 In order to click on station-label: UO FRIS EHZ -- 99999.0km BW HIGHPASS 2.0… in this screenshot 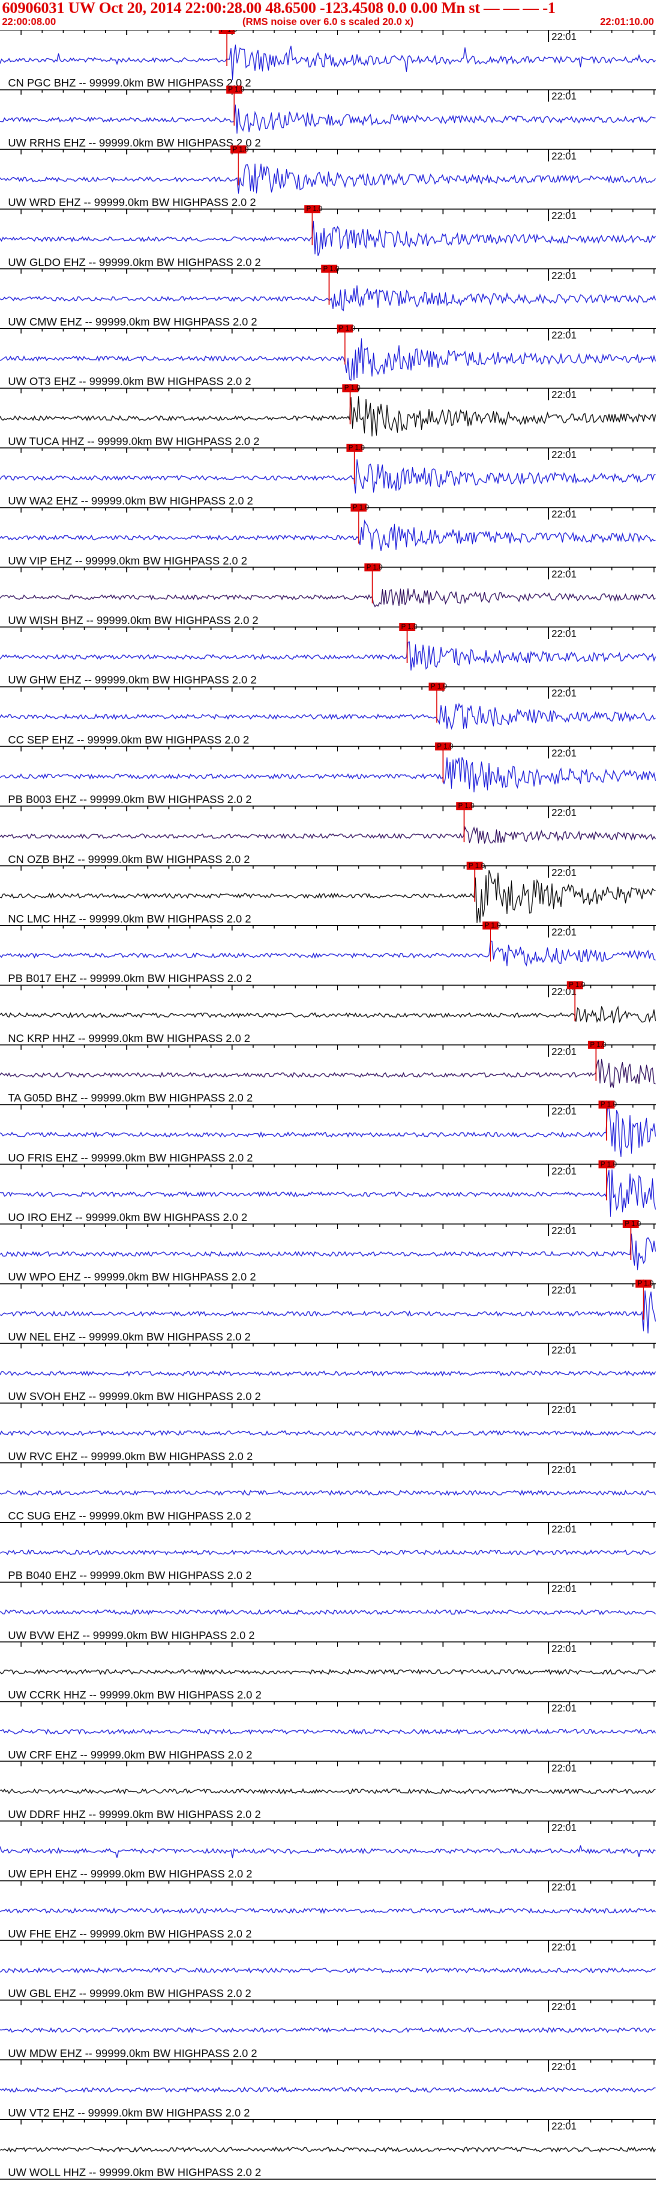, I will do `click(130, 1158)`.